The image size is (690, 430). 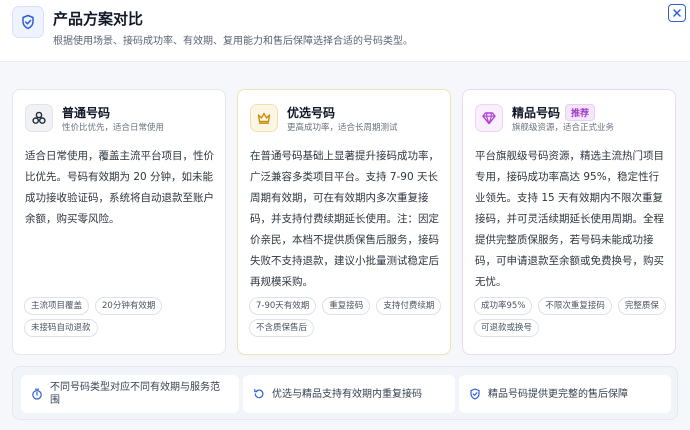 What do you see at coordinates (259, 394) in the screenshot?
I see `refresh-icon` at bounding box center [259, 394].